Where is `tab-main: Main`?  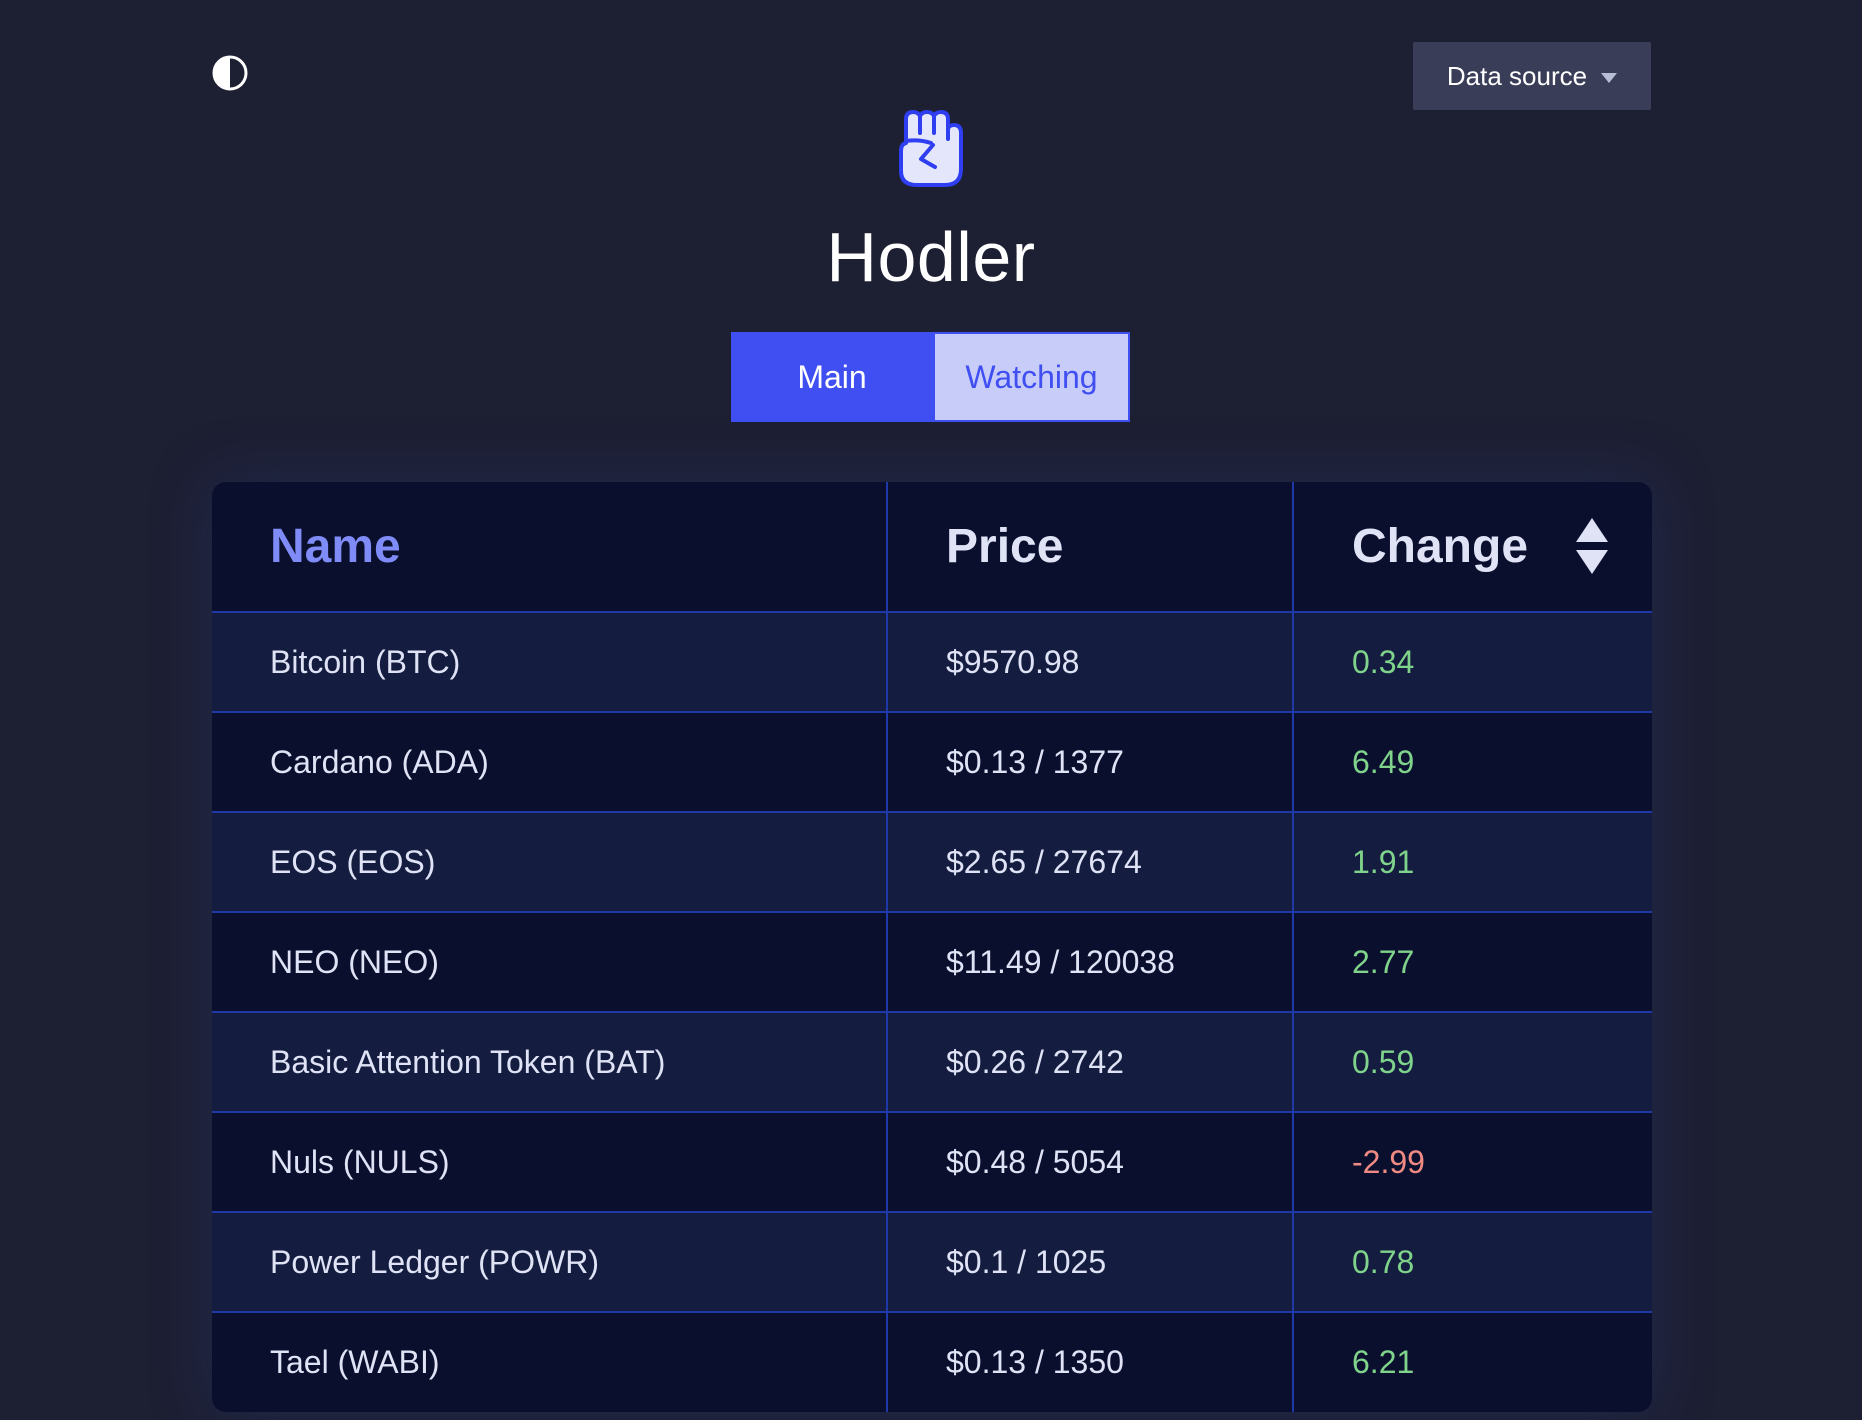 tab-main: Main is located at coordinates (832, 377).